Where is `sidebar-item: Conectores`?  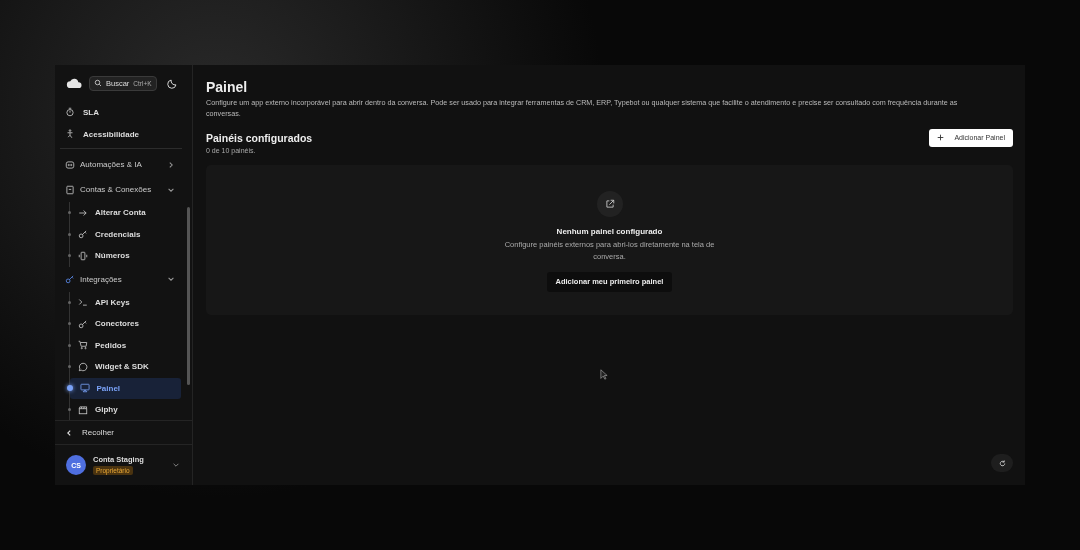
sidebar-item: Conectores is located at coordinates (125, 324).